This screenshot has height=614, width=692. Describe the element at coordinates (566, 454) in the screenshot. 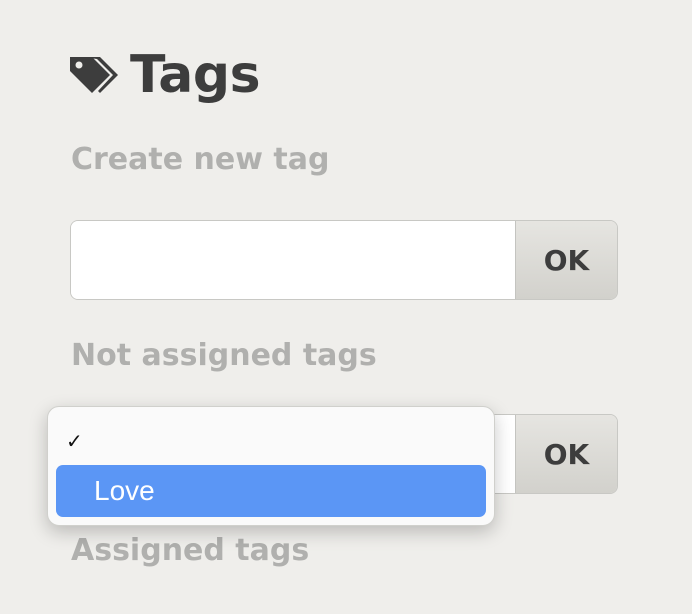

I see `assign-tag-ok-button: OK` at that location.